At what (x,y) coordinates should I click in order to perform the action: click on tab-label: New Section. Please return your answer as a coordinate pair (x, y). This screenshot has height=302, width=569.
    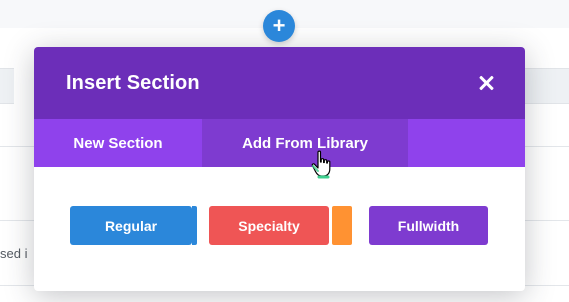
    Looking at the image, I should click on (118, 143).